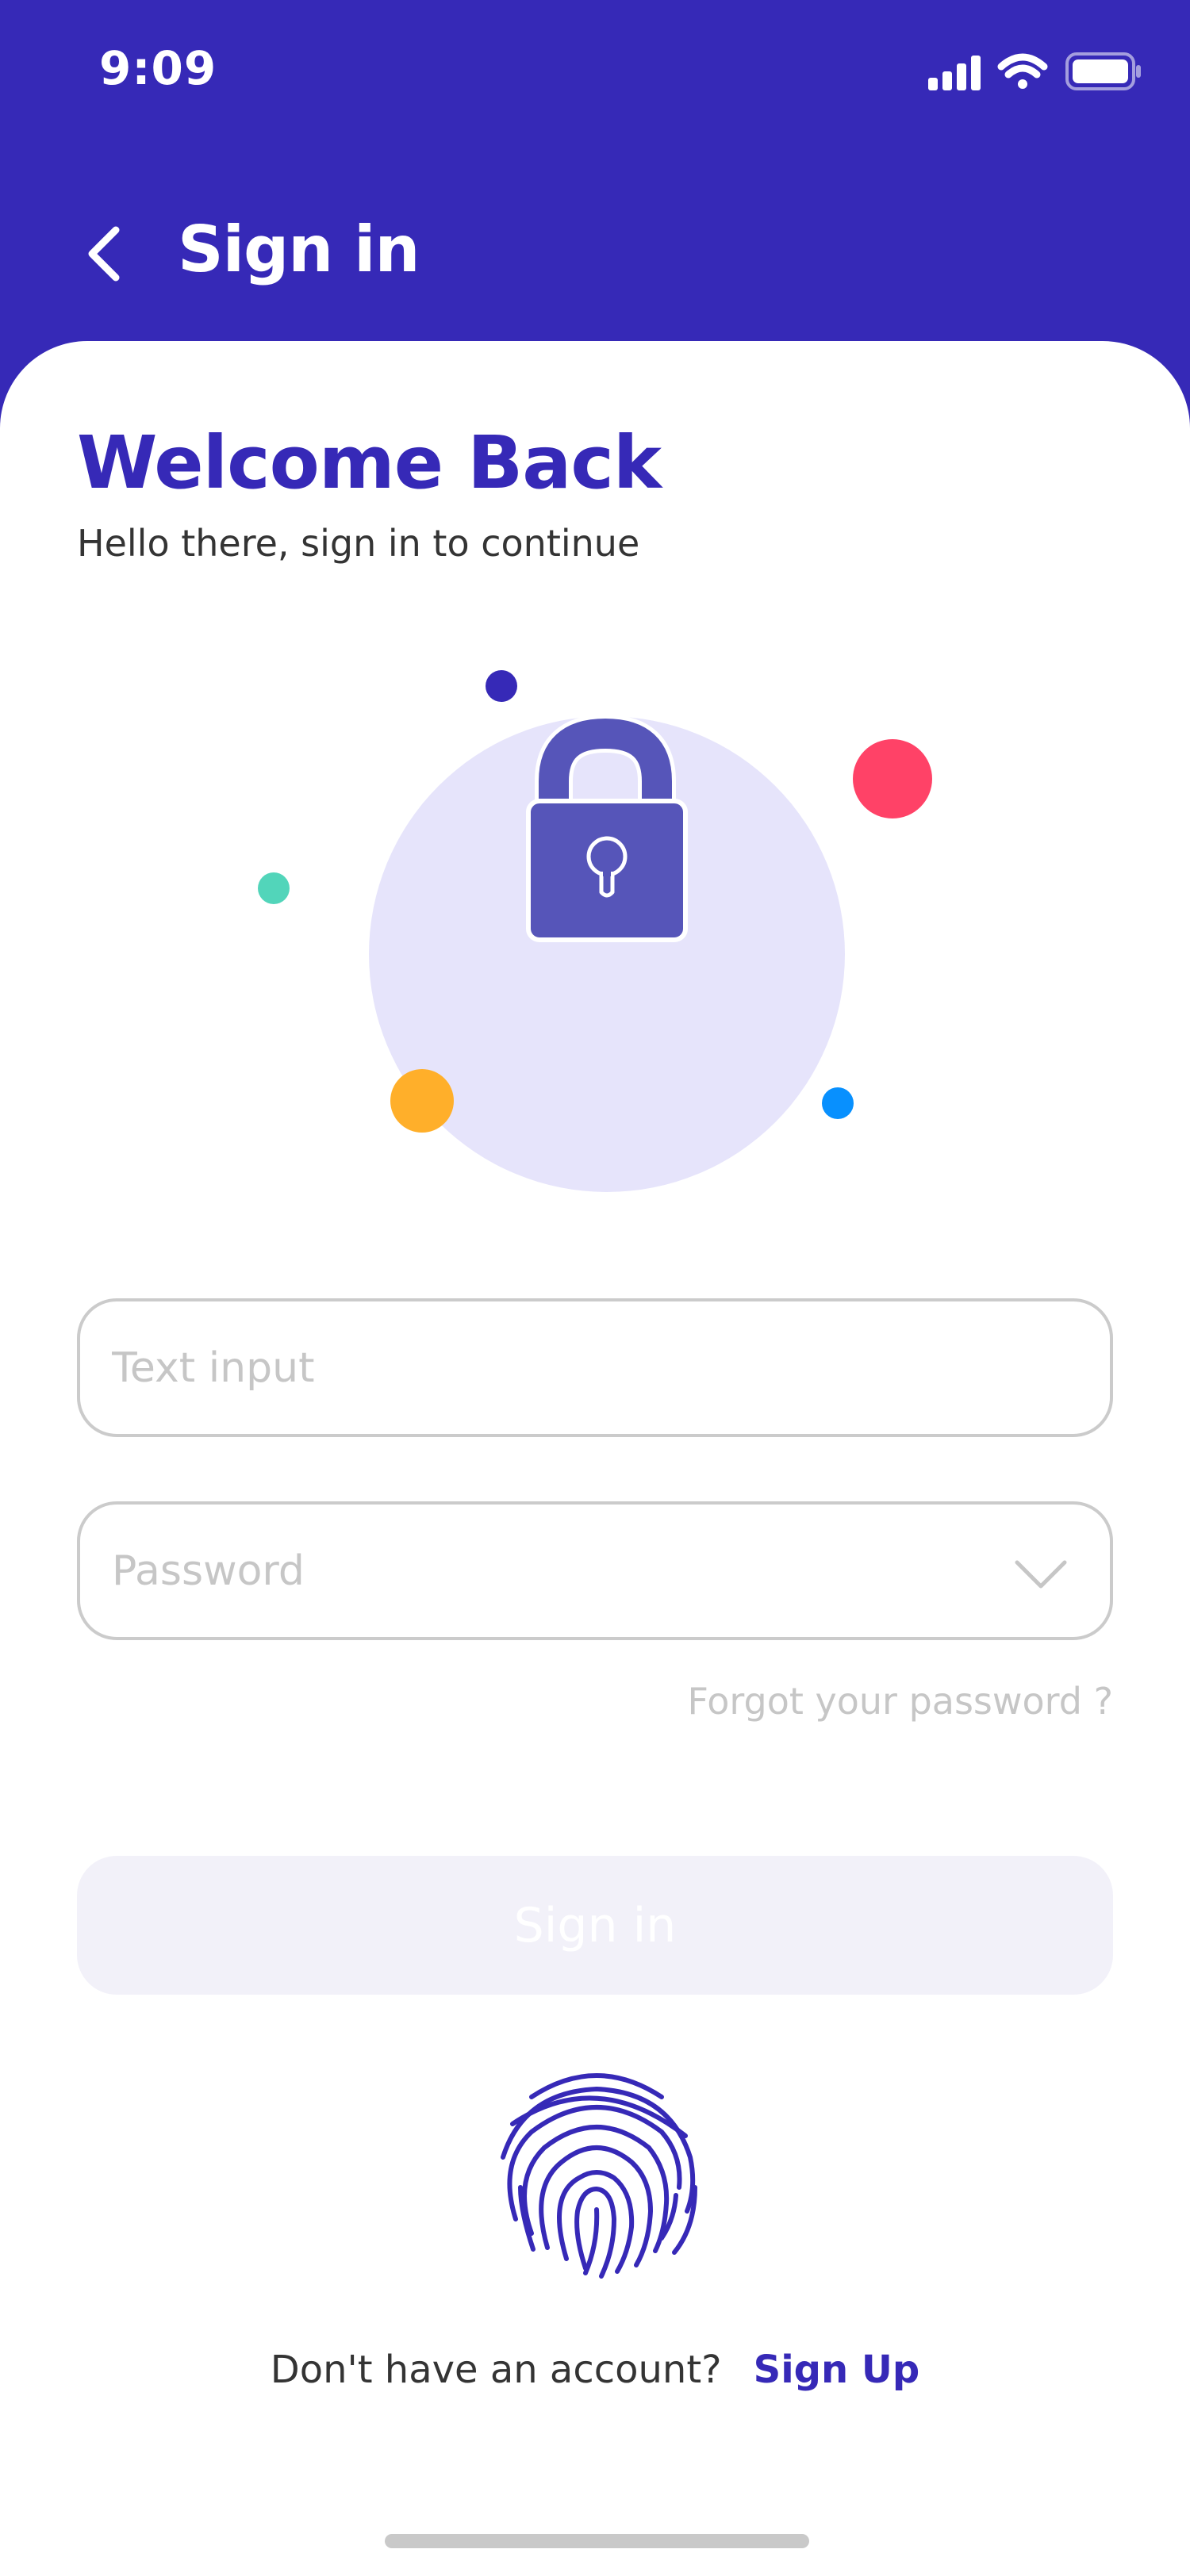 The height and width of the screenshot is (2576, 1190). What do you see at coordinates (158, 68) in the screenshot?
I see `status-time: 9:09` at bounding box center [158, 68].